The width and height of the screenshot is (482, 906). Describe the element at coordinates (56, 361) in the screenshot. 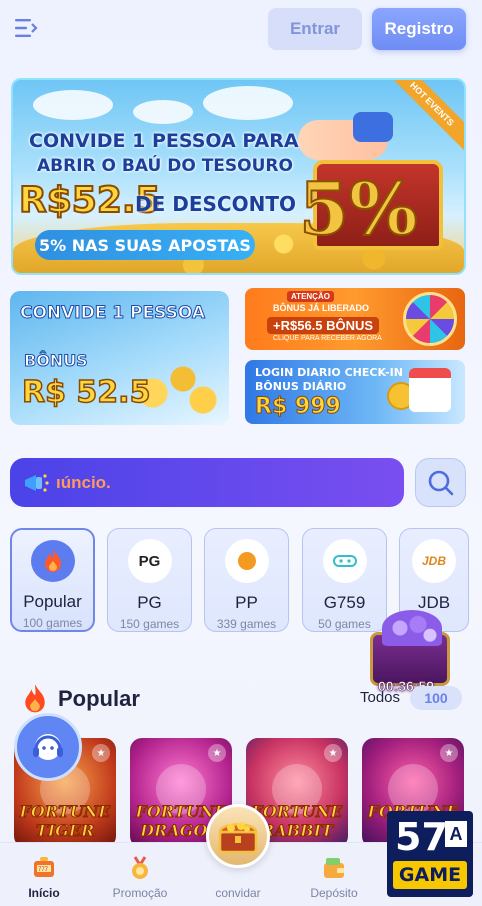

I see `invite-bonus-label: BÔNUS` at that location.